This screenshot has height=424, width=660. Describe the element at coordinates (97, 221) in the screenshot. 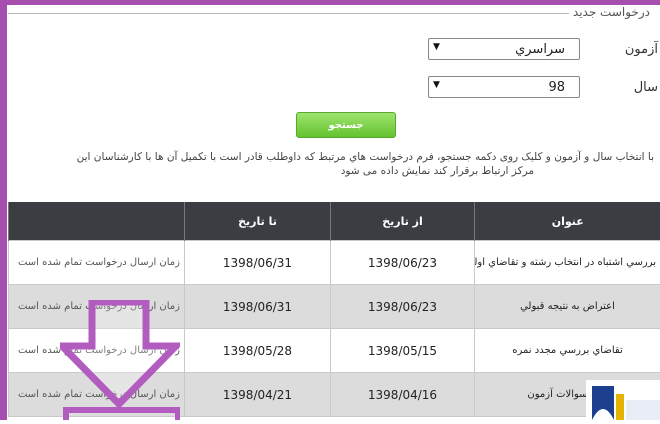

I see `column-header-status` at that location.